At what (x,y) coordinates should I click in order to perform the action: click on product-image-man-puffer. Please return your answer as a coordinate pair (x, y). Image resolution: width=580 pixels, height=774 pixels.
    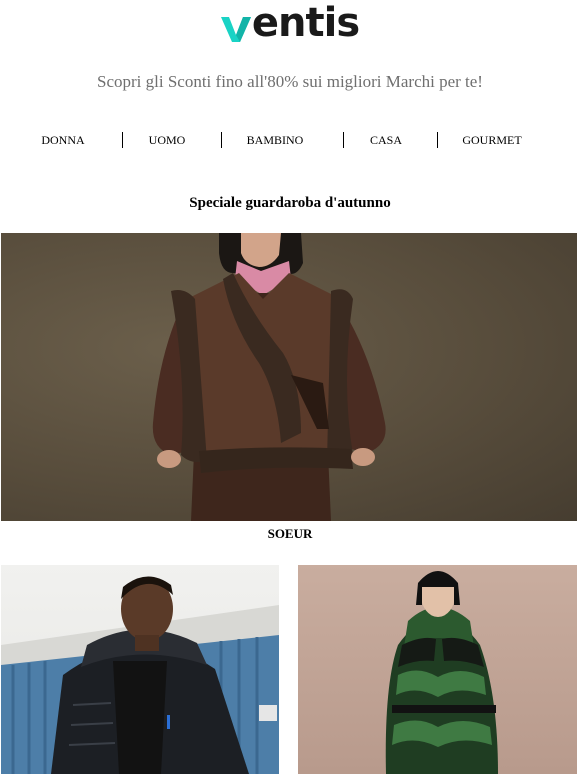
    Looking at the image, I should click on (140, 669).